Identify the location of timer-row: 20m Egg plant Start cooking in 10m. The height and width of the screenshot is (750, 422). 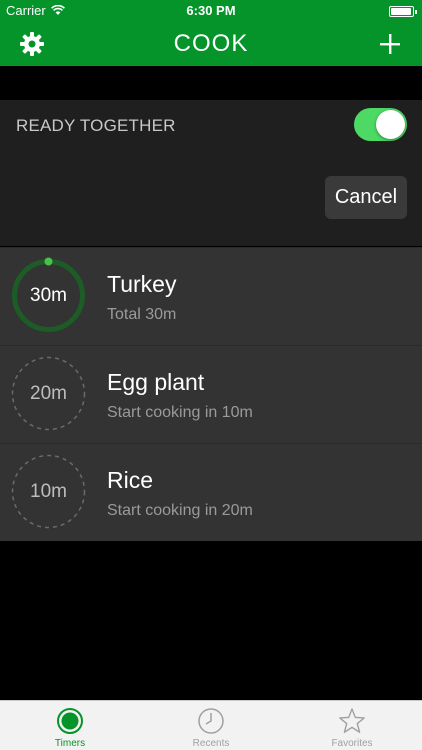
(211, 393).